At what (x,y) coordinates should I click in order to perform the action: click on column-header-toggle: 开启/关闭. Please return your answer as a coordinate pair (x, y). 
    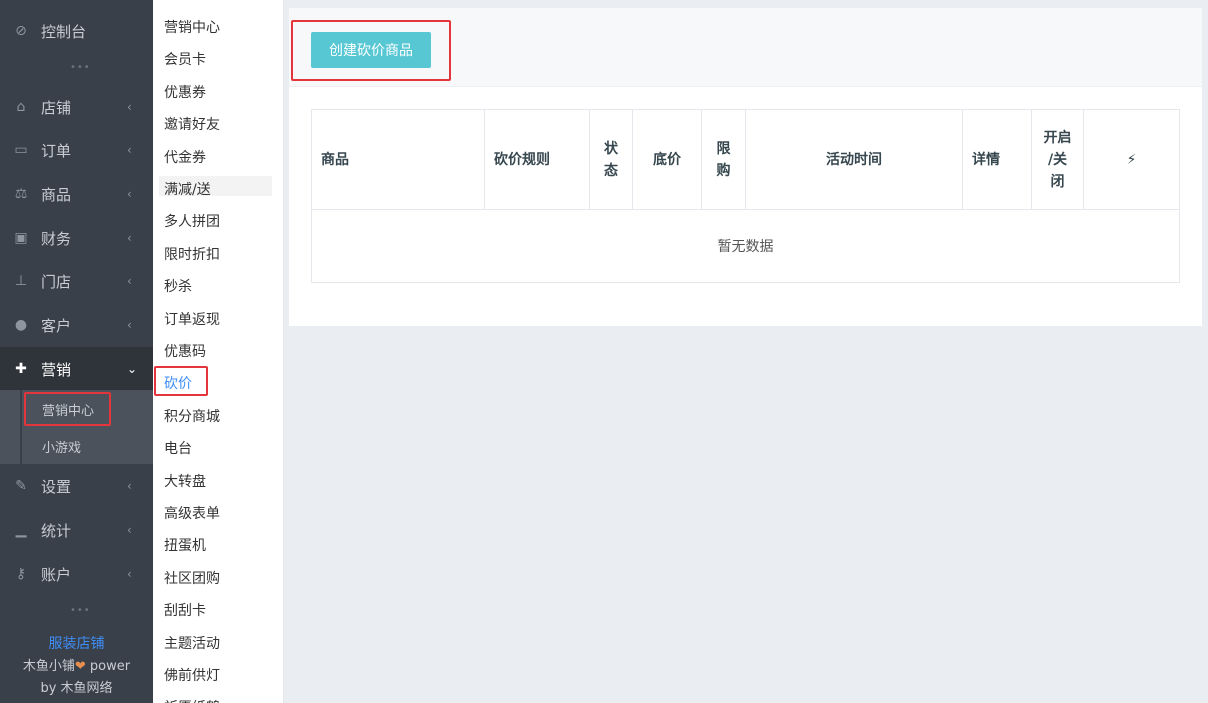
    Looking at the image, I should click on (1058, 160).